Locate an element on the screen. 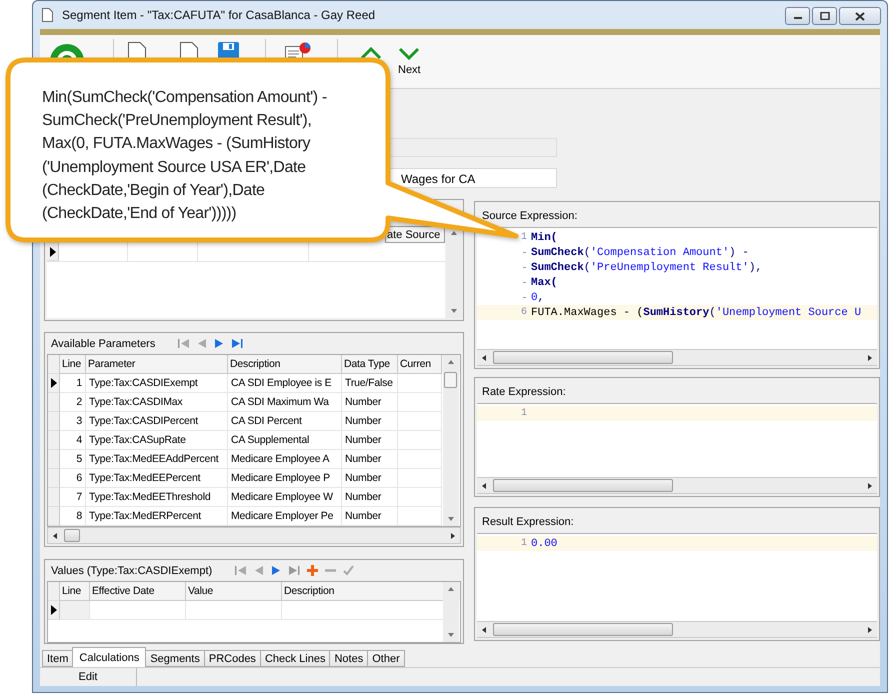 The height and width of the screenshot is (695, 894). column-header: Data Type is located at coordinates (370, 364).